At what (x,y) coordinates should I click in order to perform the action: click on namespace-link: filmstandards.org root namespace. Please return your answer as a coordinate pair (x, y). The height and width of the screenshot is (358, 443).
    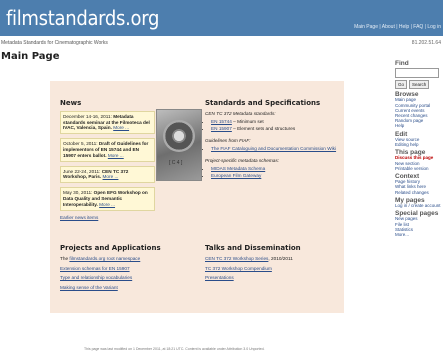
    Looking at the image, I should click on (104, 258).